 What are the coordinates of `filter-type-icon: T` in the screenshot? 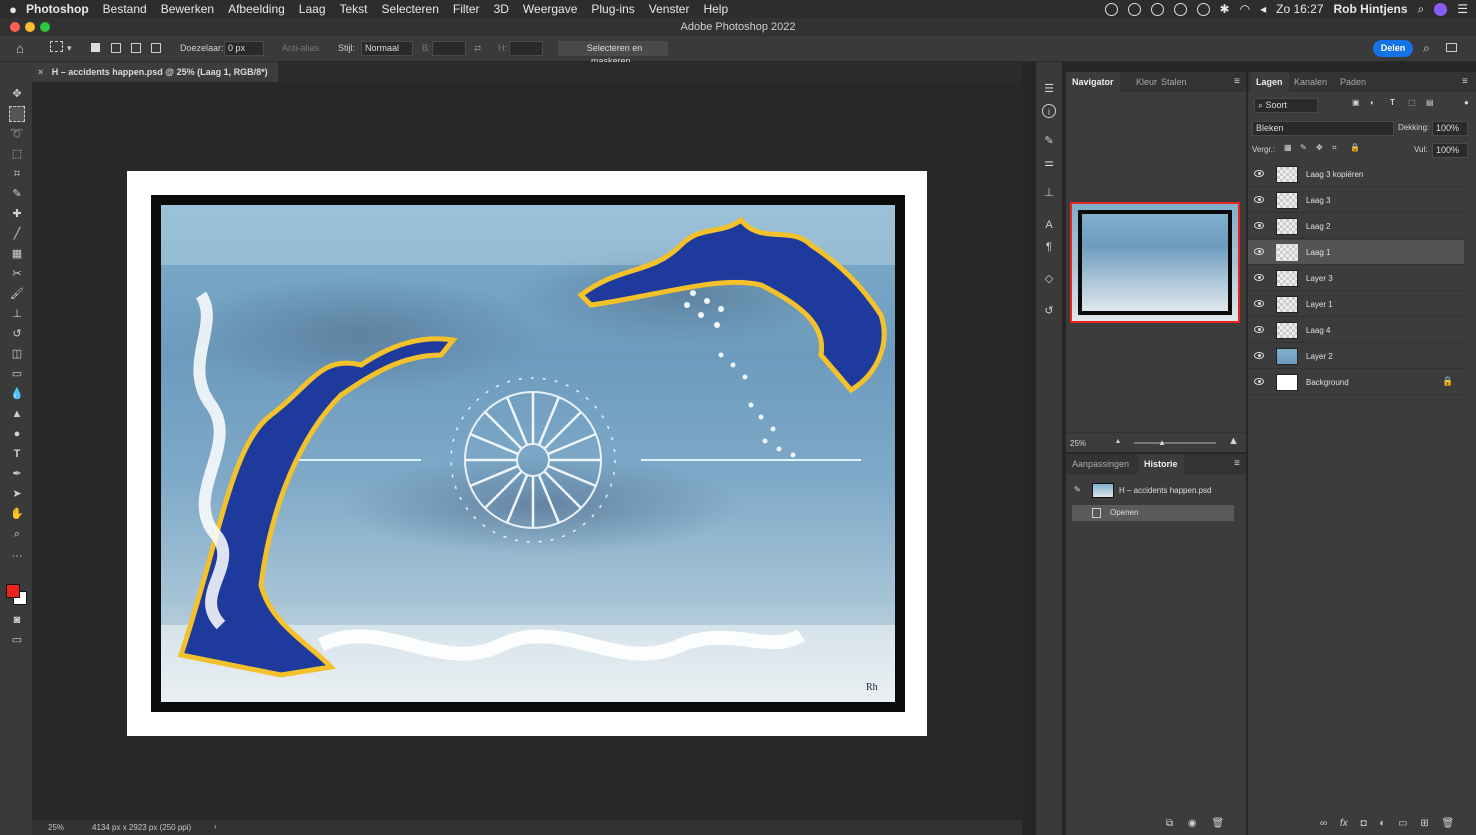 It's located at (1392, 102).